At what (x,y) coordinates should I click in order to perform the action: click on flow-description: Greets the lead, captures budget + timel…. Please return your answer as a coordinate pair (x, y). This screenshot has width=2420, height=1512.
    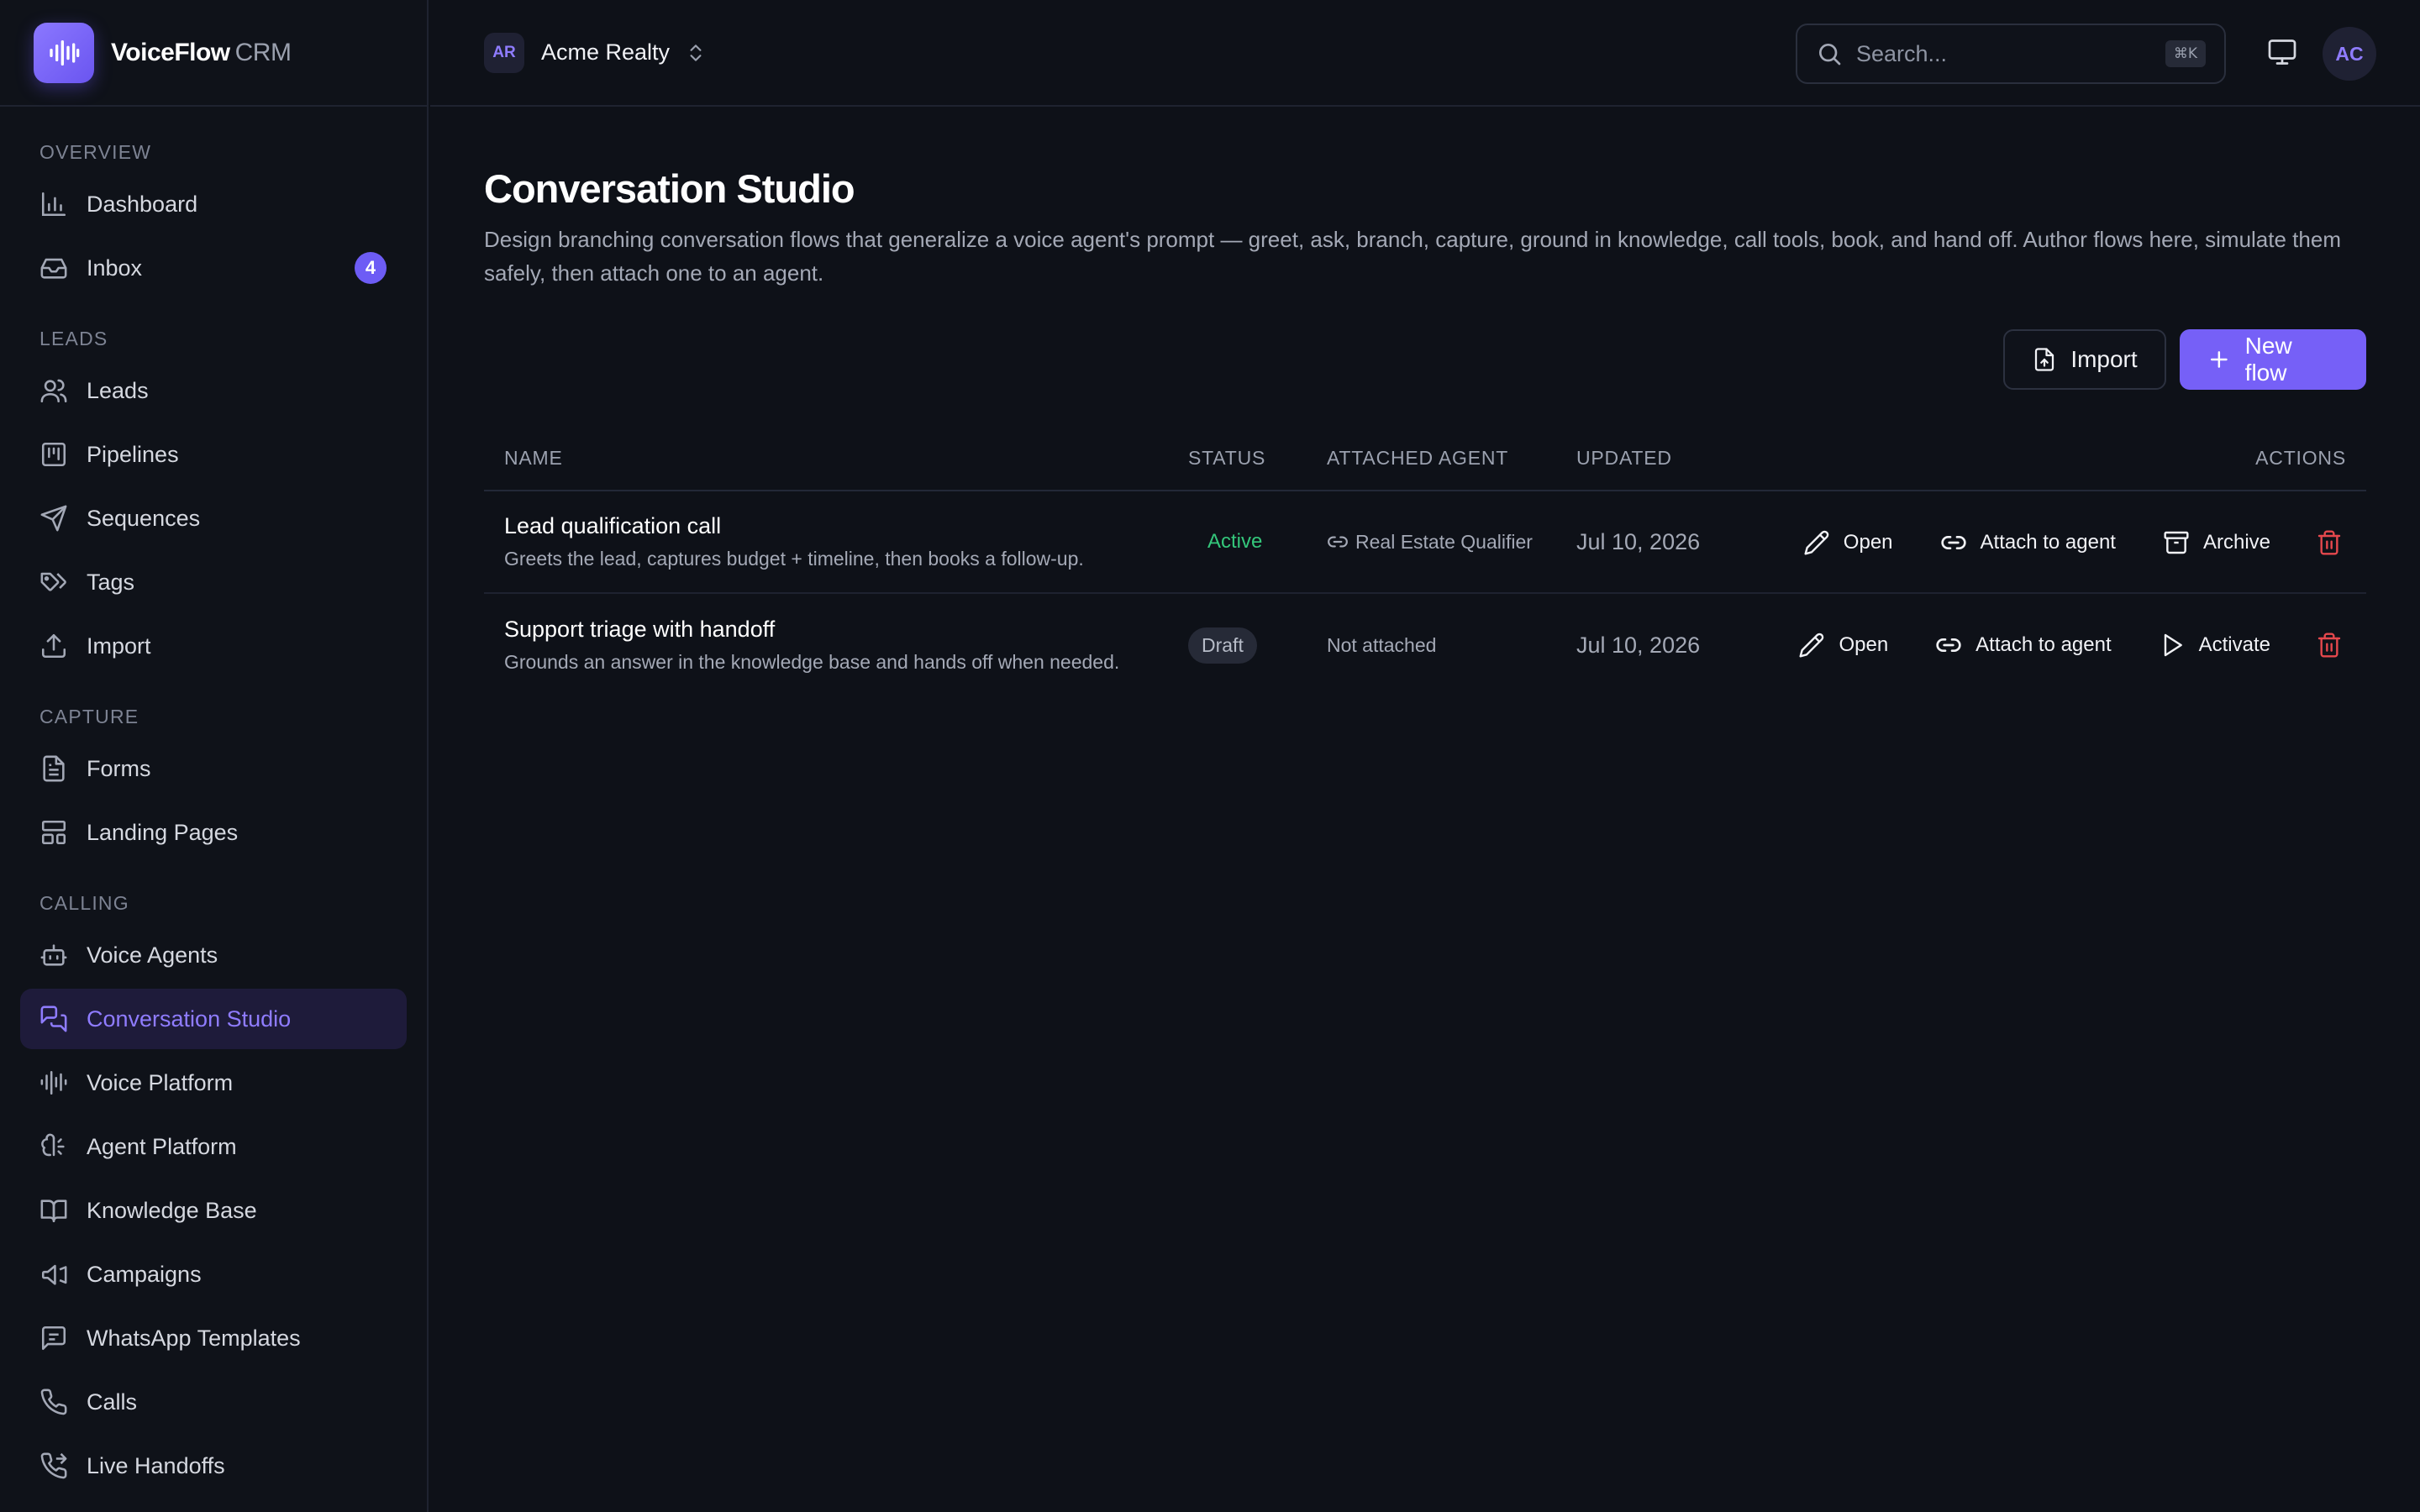
    Looking at the image, I should click on (794, 559).